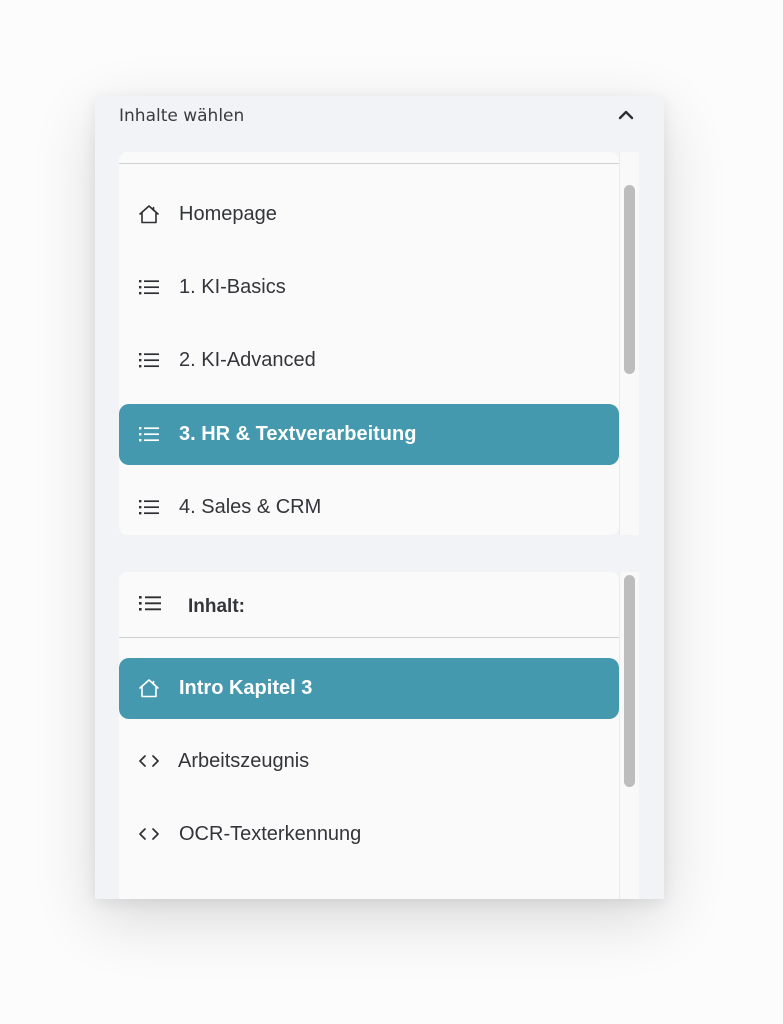 The width and height of the screenshot is (783, 1024). Describe the element at coordinates (379, 116) in the screenshot. I see `panel-header: Inhalte wählen` at that location.